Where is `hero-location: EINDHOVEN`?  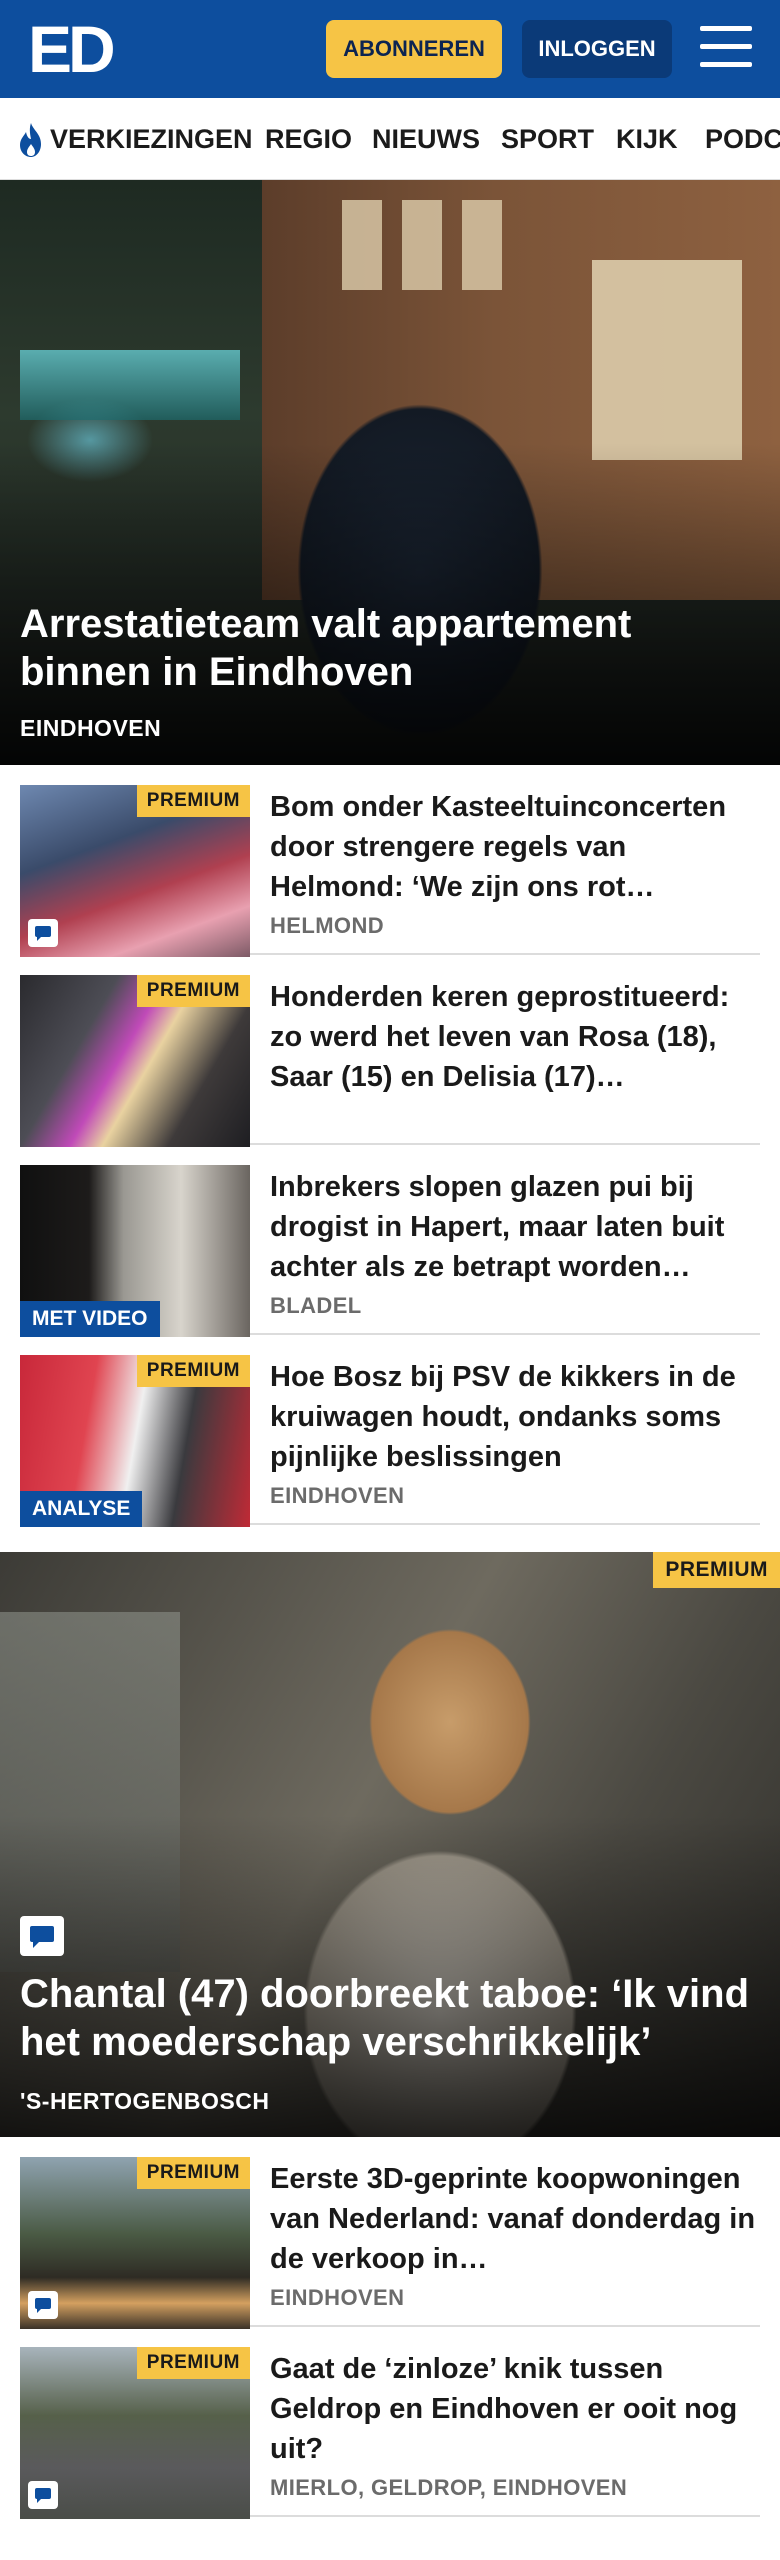
hero-location: EINDHOVEN is located at coordinates (91, 728).